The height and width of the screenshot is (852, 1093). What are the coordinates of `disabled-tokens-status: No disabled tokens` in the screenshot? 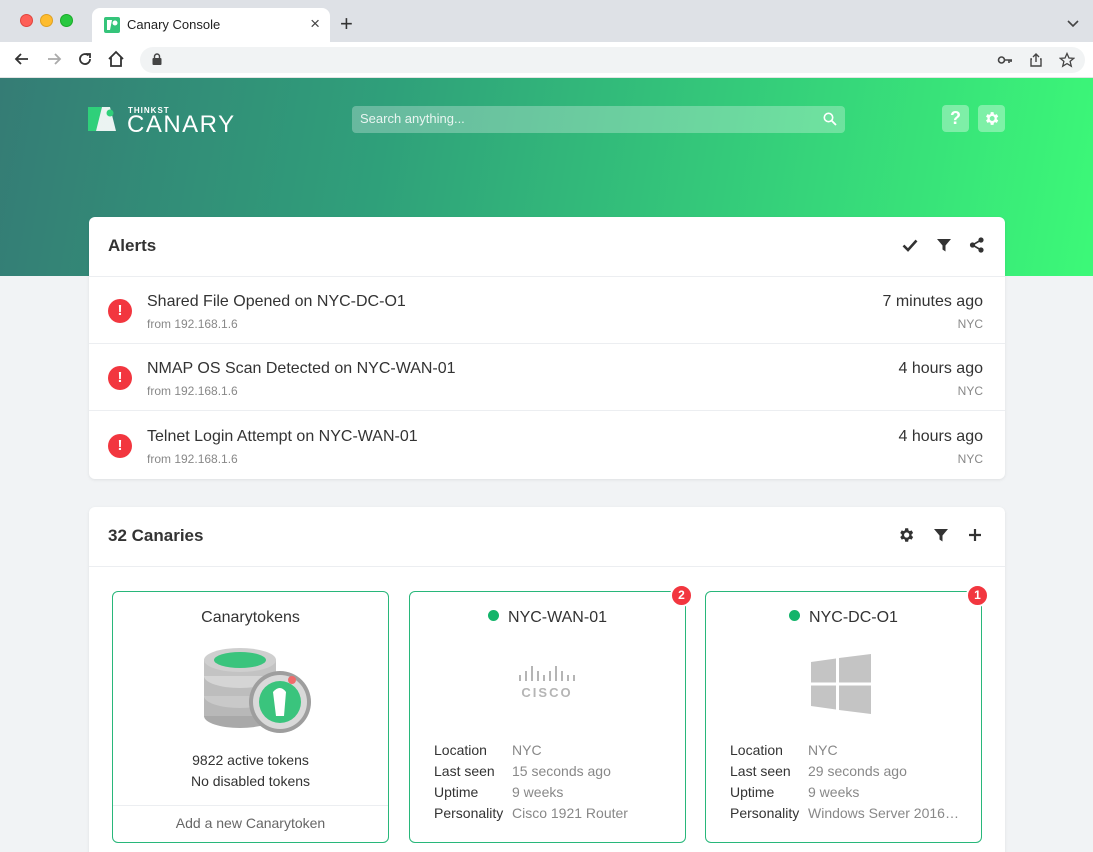 It's located at (250, 781).